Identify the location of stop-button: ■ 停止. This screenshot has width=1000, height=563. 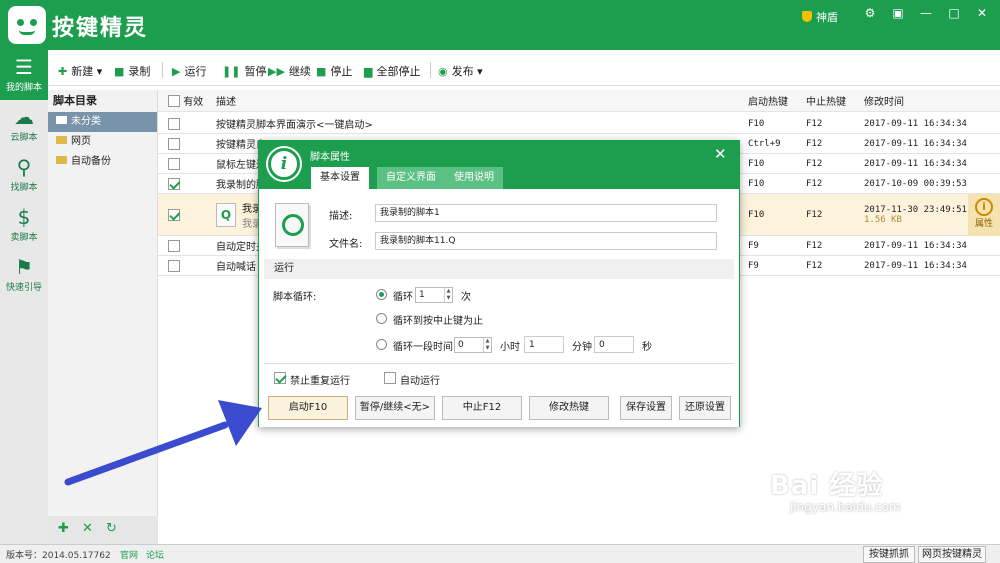
(334, 71).